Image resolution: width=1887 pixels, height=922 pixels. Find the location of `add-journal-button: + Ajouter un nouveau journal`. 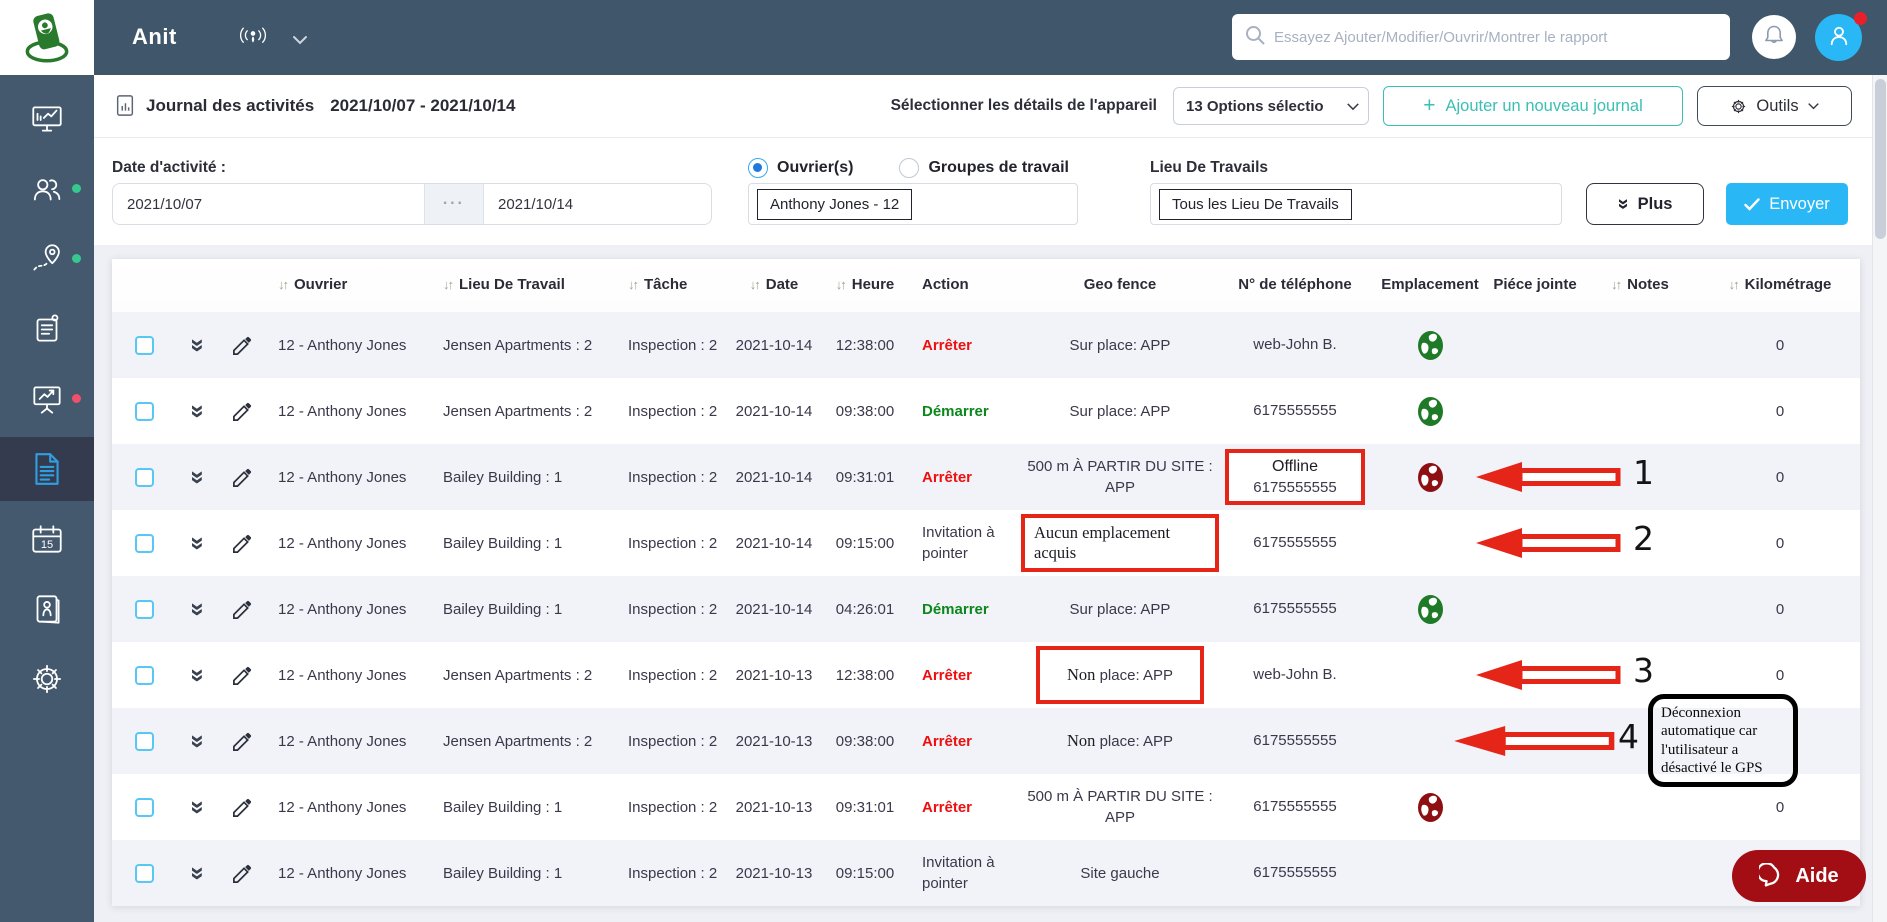

add-journal-button: + Ajouter un nouveau journal is located at coordinates (1533, 106).